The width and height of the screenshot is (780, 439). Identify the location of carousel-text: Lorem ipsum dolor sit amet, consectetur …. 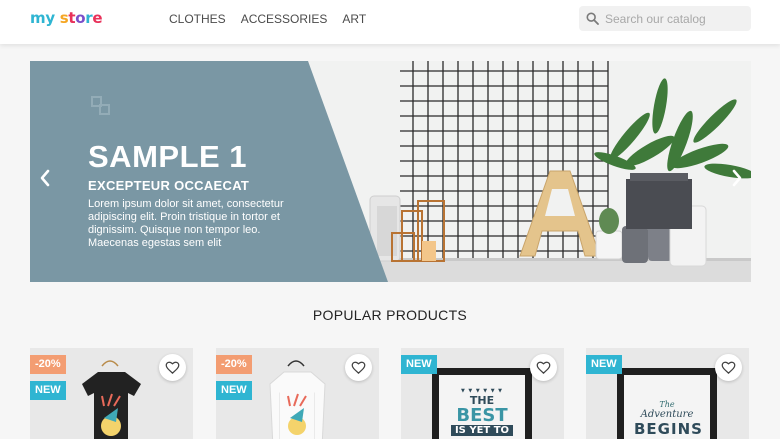
(186, 223).